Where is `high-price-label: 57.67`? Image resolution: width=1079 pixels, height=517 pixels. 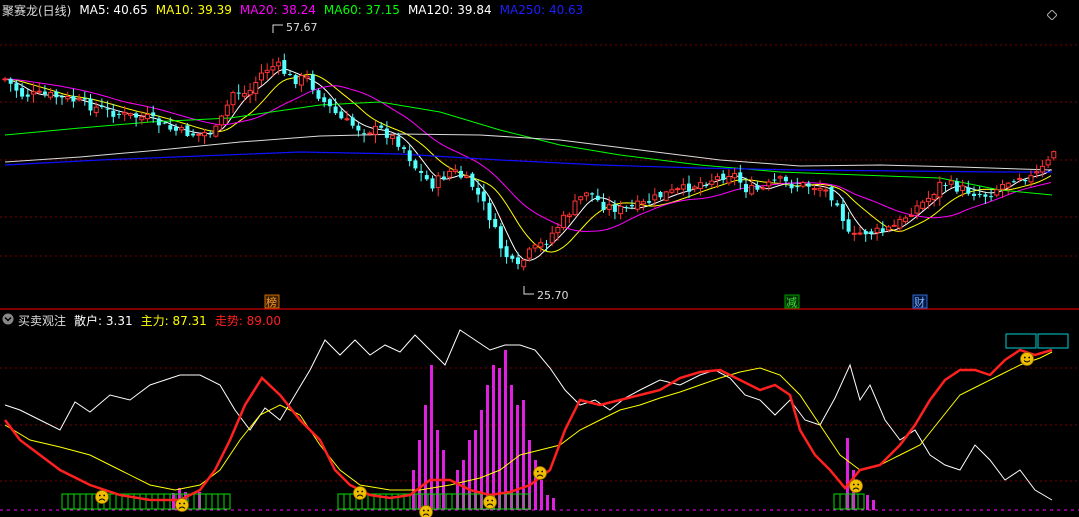
high-price-label: 57.67 is located at coordinates (302, 27).